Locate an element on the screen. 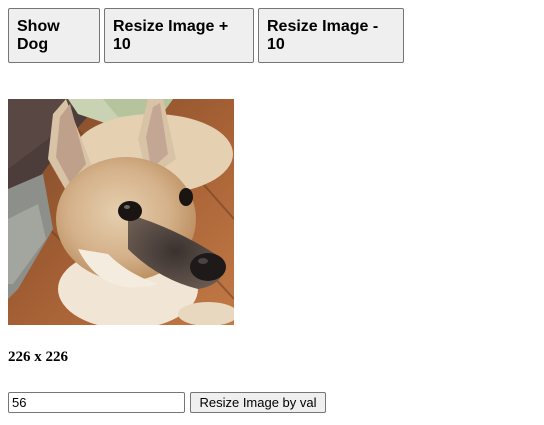  resize-by-val-button: Resize Image by val is located at coordinates (258, 402).